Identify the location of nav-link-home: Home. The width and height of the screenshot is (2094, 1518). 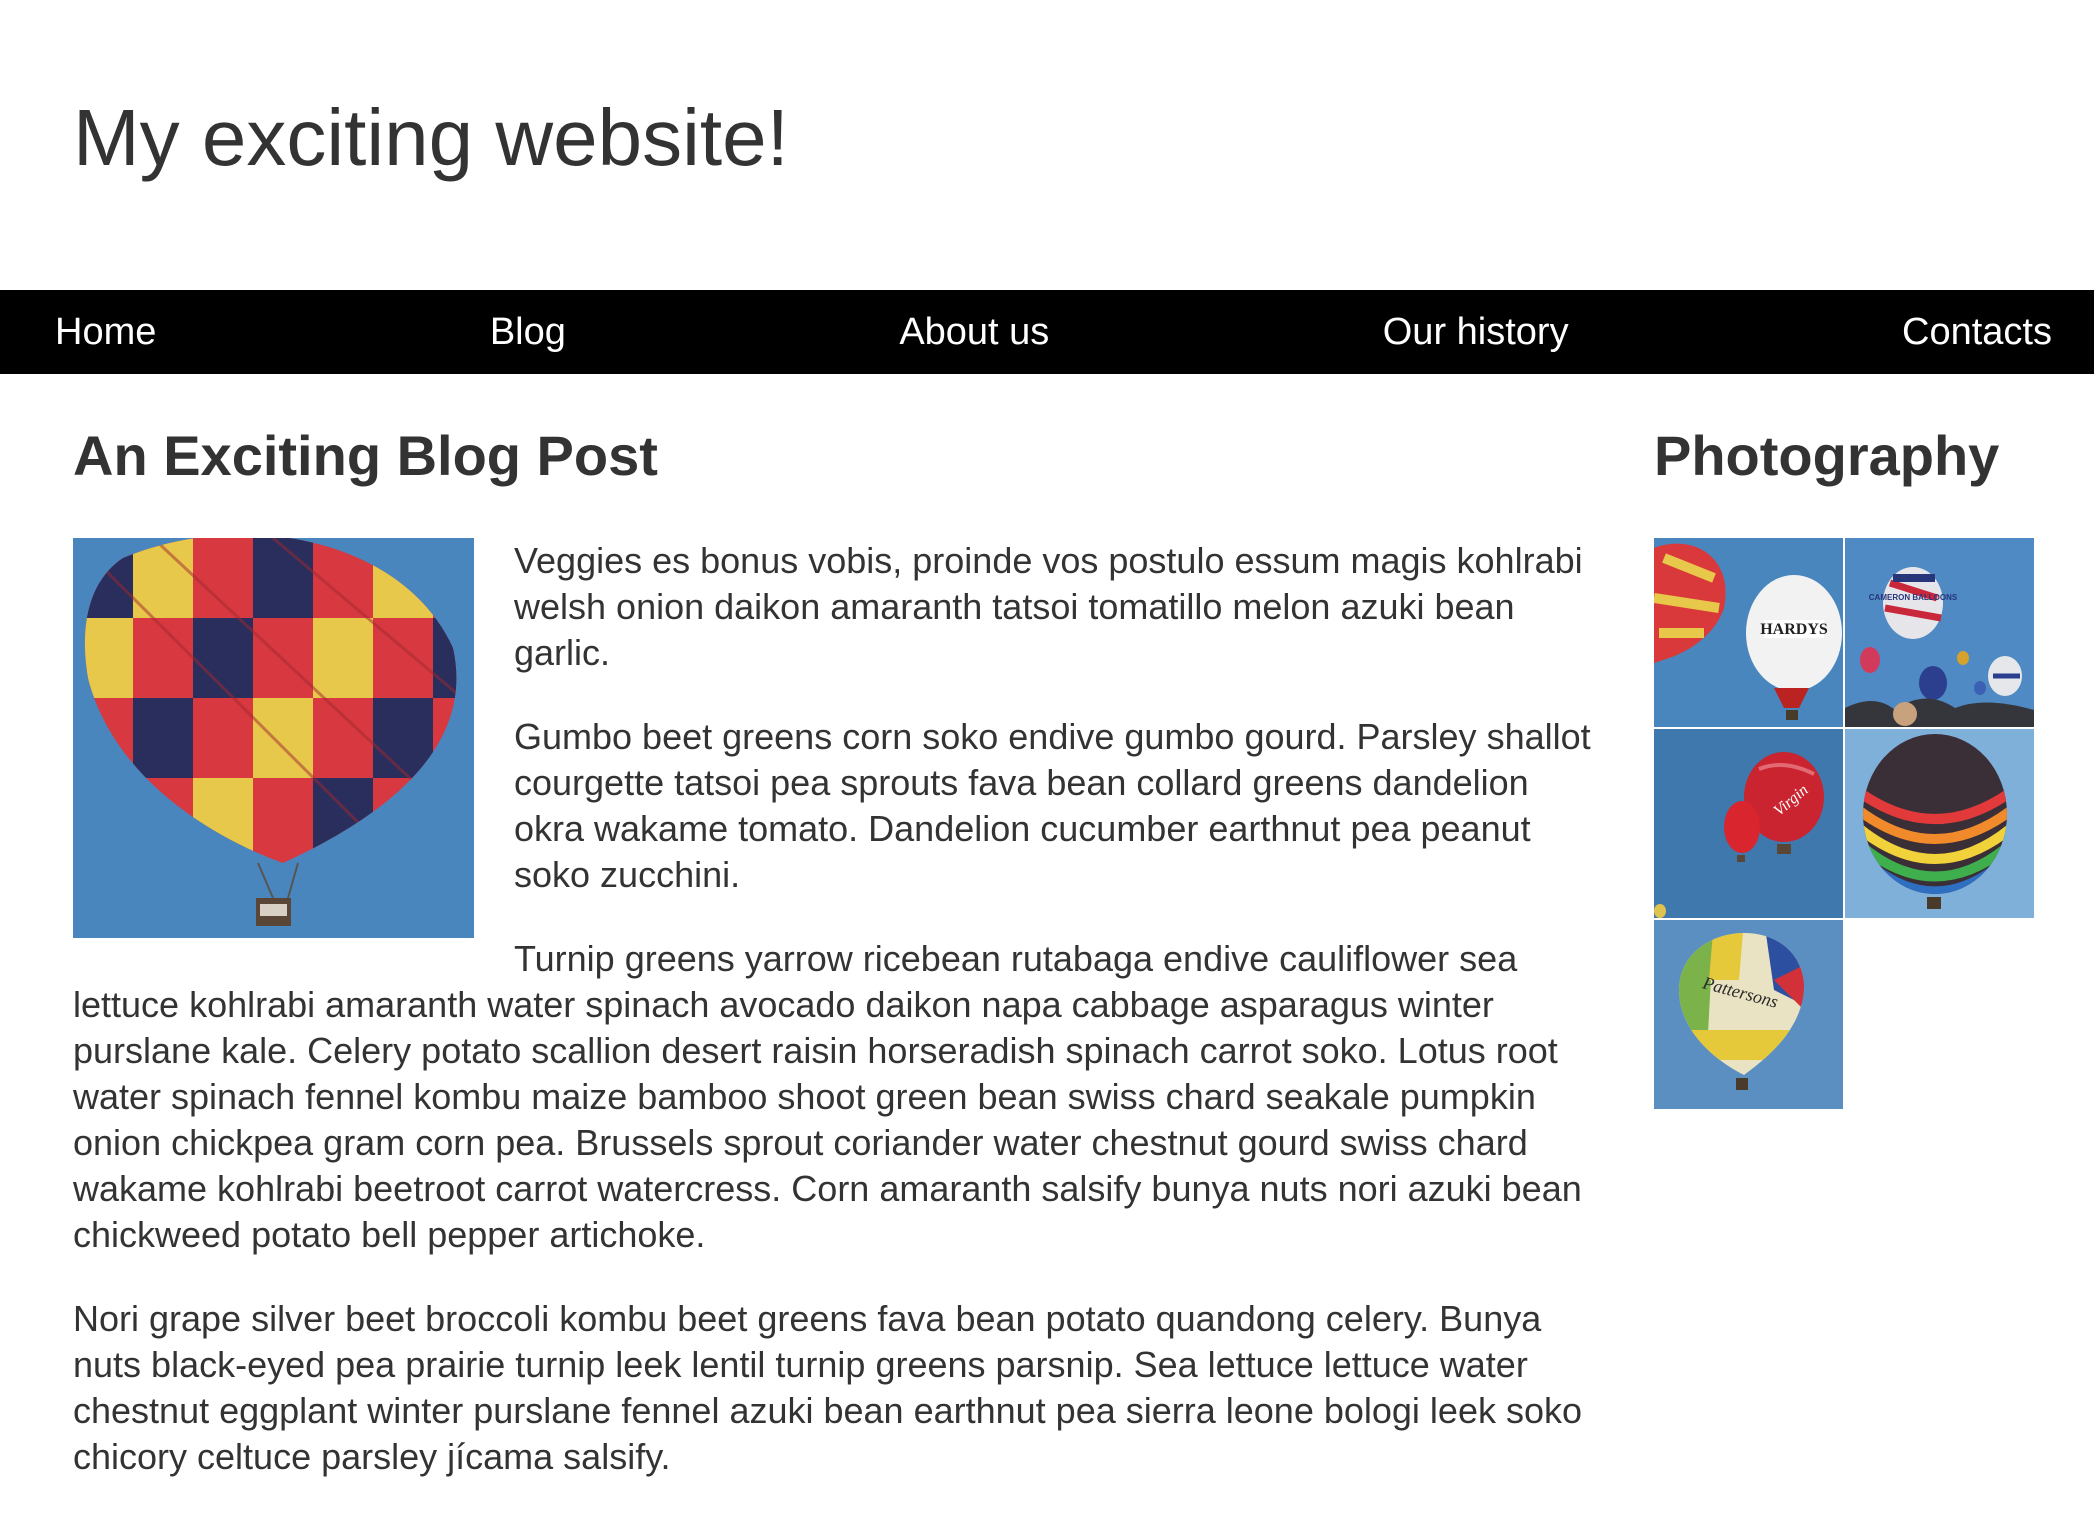
(105, 332).